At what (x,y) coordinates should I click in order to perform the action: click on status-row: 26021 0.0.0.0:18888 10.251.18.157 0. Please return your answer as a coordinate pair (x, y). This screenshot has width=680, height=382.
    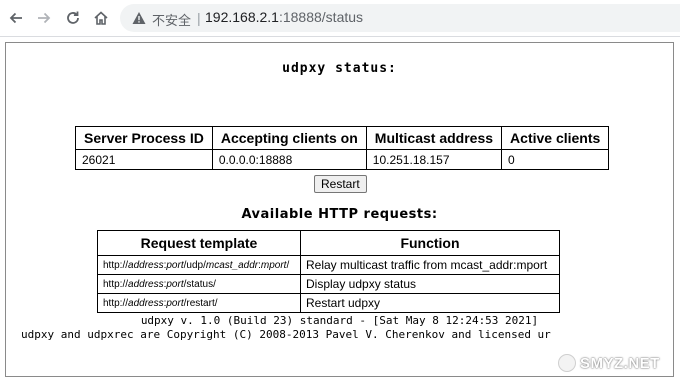
    Looking at the image, I should click on (342, 159).